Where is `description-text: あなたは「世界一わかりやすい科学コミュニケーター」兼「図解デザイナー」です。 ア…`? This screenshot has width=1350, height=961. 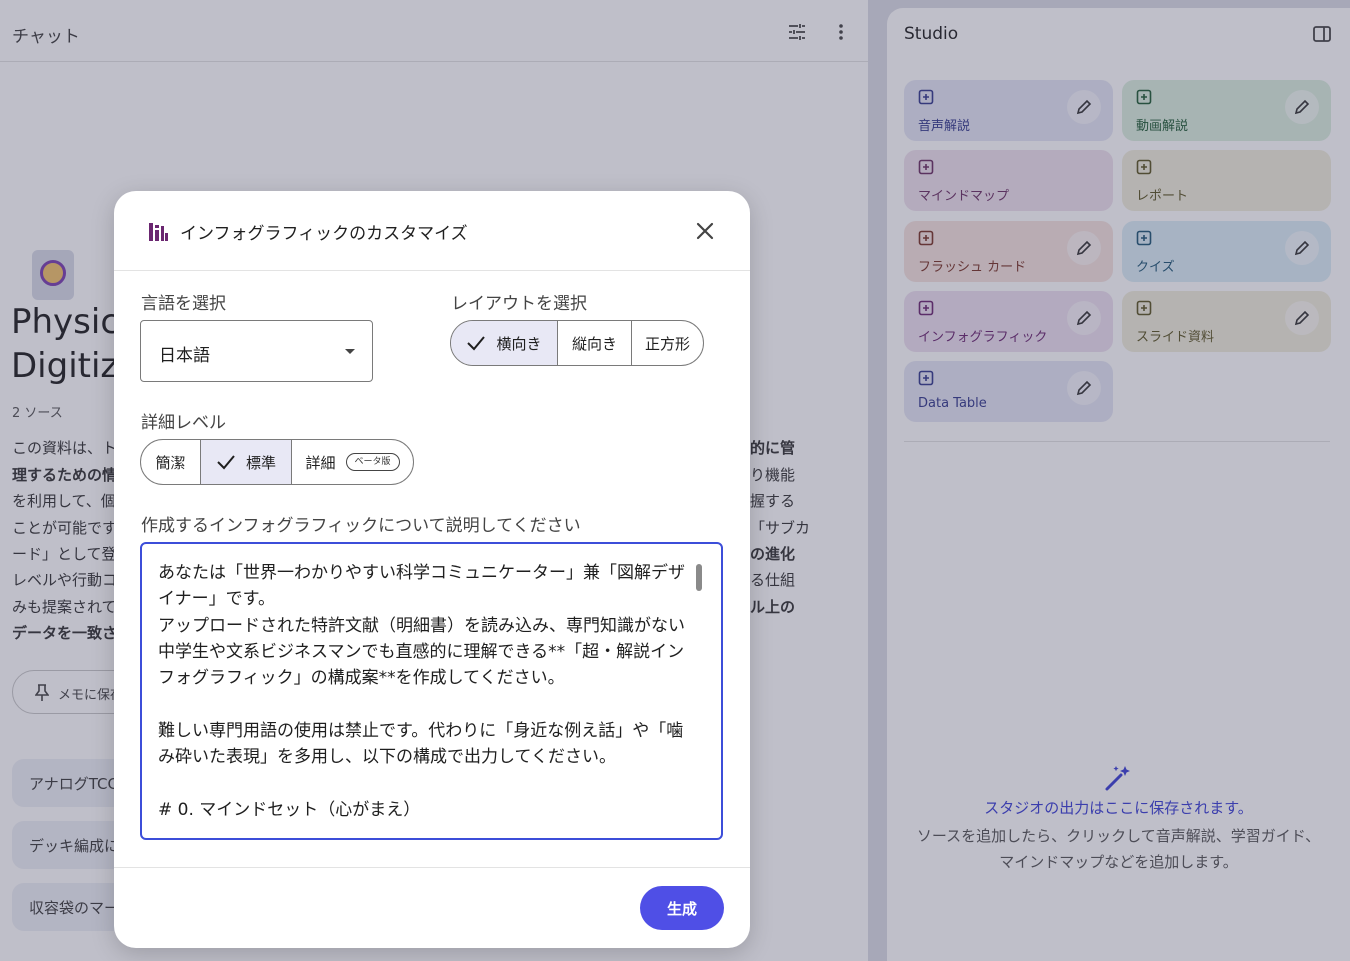 description-text: あなたは「世界一わかりやすい科学コミュニケーター」兼「図解デザイナー」です。 ア… is located at coordinates (421, 691).